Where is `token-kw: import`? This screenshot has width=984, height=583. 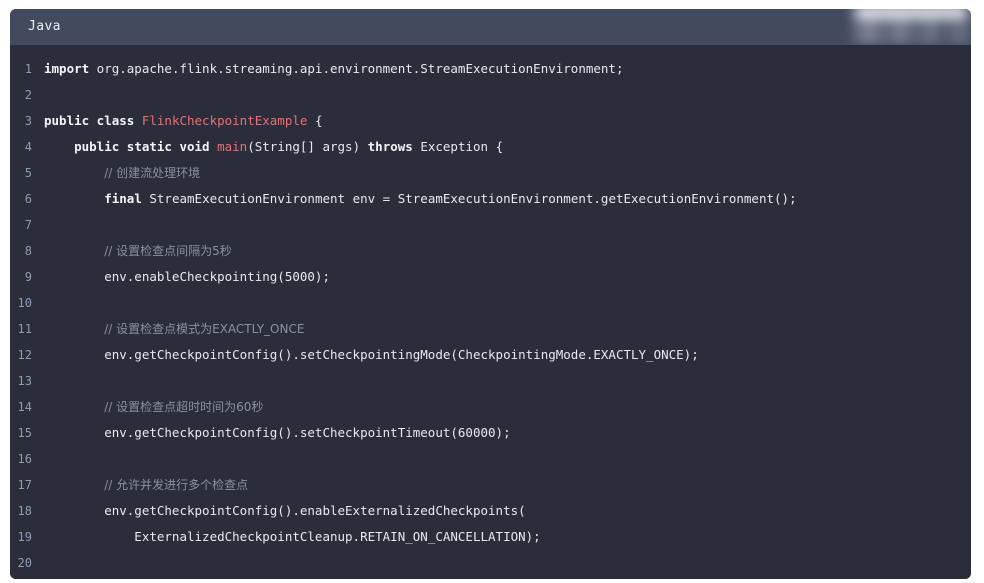 token-kw: import is located at coordinates (67, 68).